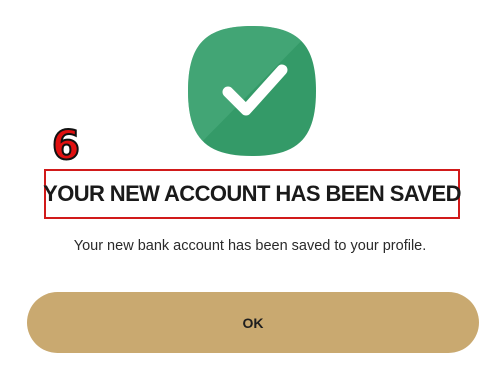 The image size is (500, 369). I want to click on title-highlight-box: YOUR NEW ACCOUNT HAS BEEN SAVED, so click(252, 194).